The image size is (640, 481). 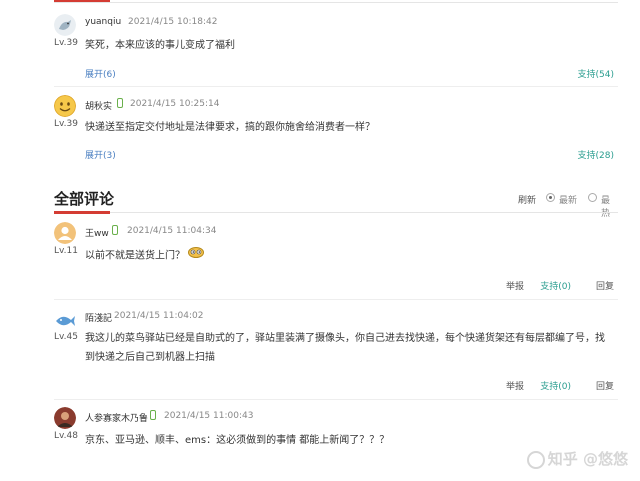 What do you see at coordinates (66, 251) in the screenshot?
I see `user-level-badge: Lv.11` at bounding box center [66, 251].